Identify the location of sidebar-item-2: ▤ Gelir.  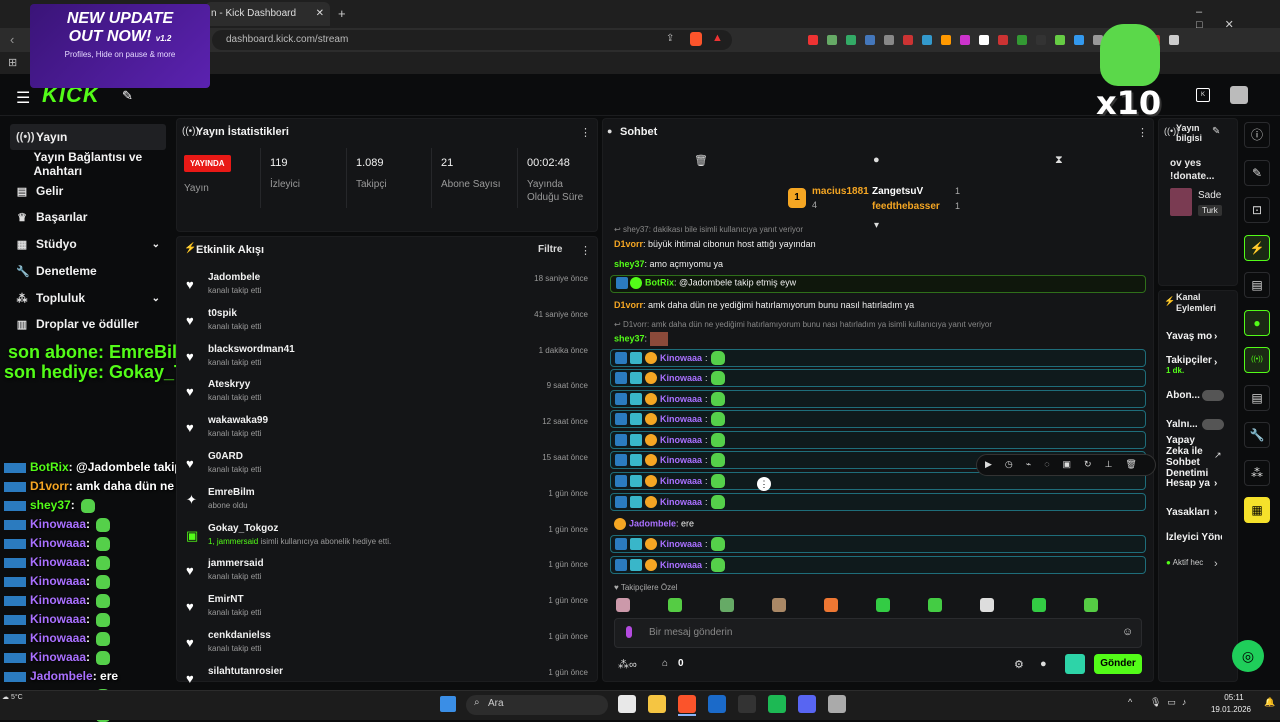
(88, 191).